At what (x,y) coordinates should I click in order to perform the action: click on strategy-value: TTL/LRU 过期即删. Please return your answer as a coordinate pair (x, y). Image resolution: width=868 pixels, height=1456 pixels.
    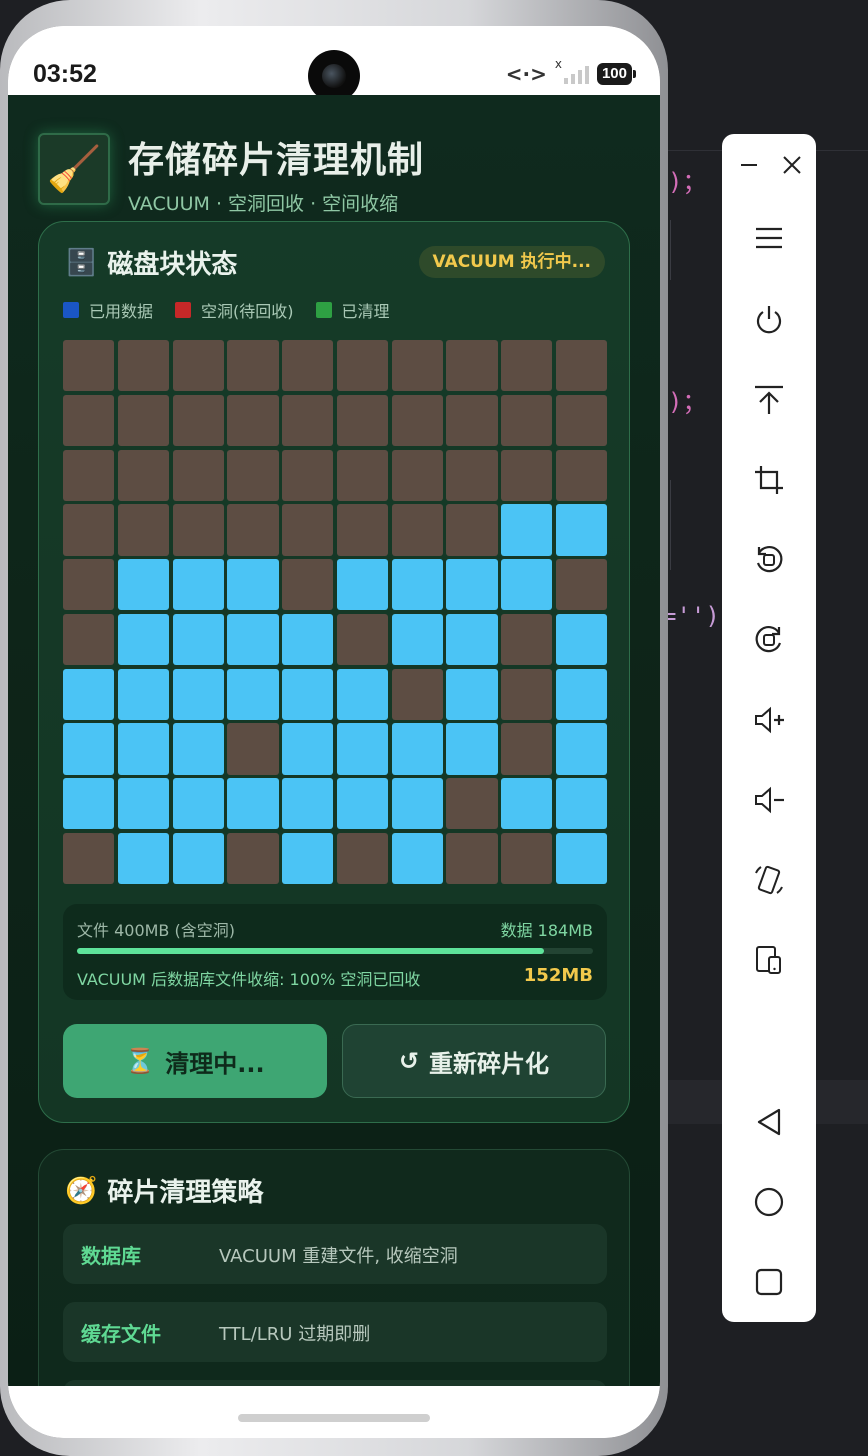
    Looking at the image, I should click on (295, 1334).